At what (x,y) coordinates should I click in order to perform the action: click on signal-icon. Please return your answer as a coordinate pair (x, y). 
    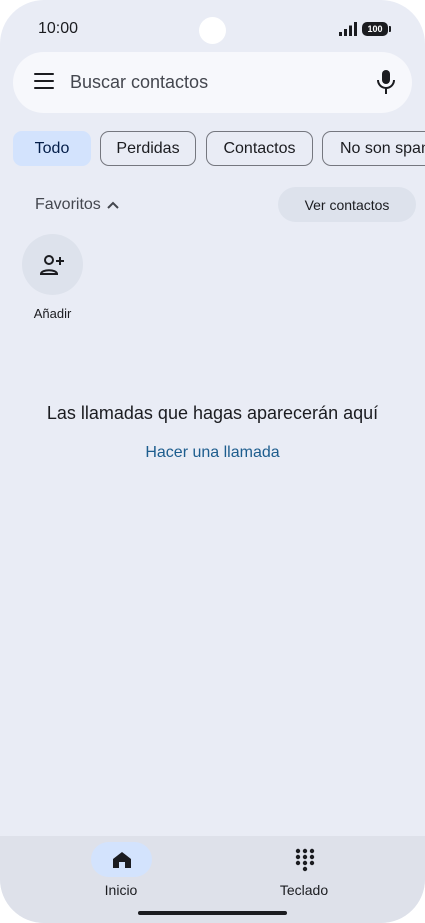
    Looking at the image, I should click on (348, 29).